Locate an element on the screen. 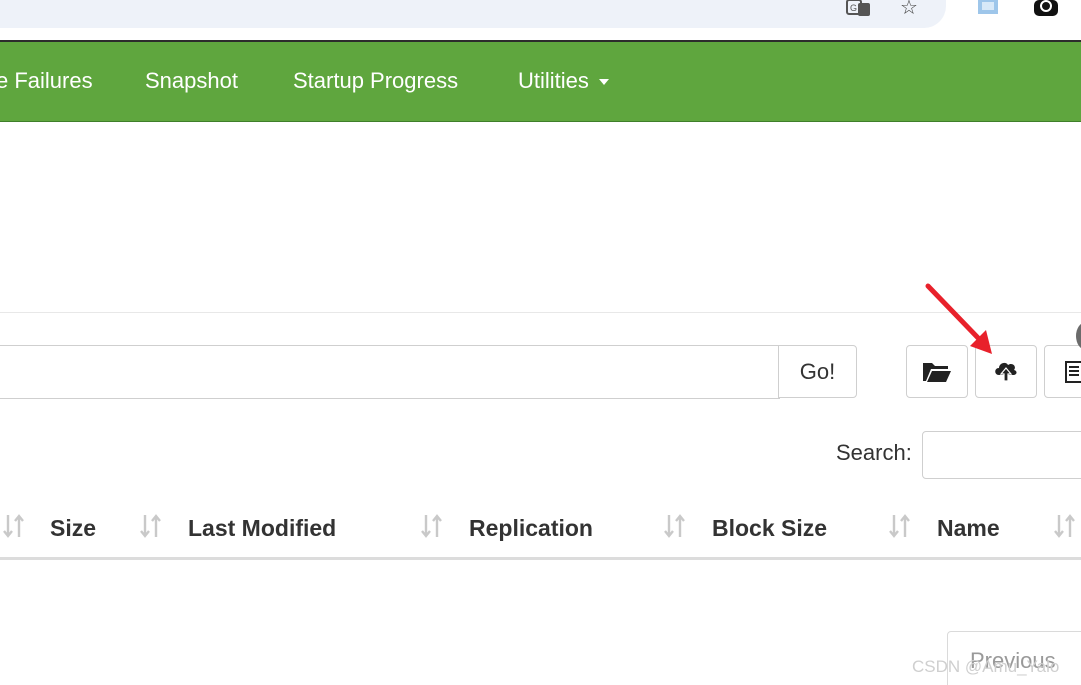  annotation-arrow-icon is located at coordinates (958, 318).